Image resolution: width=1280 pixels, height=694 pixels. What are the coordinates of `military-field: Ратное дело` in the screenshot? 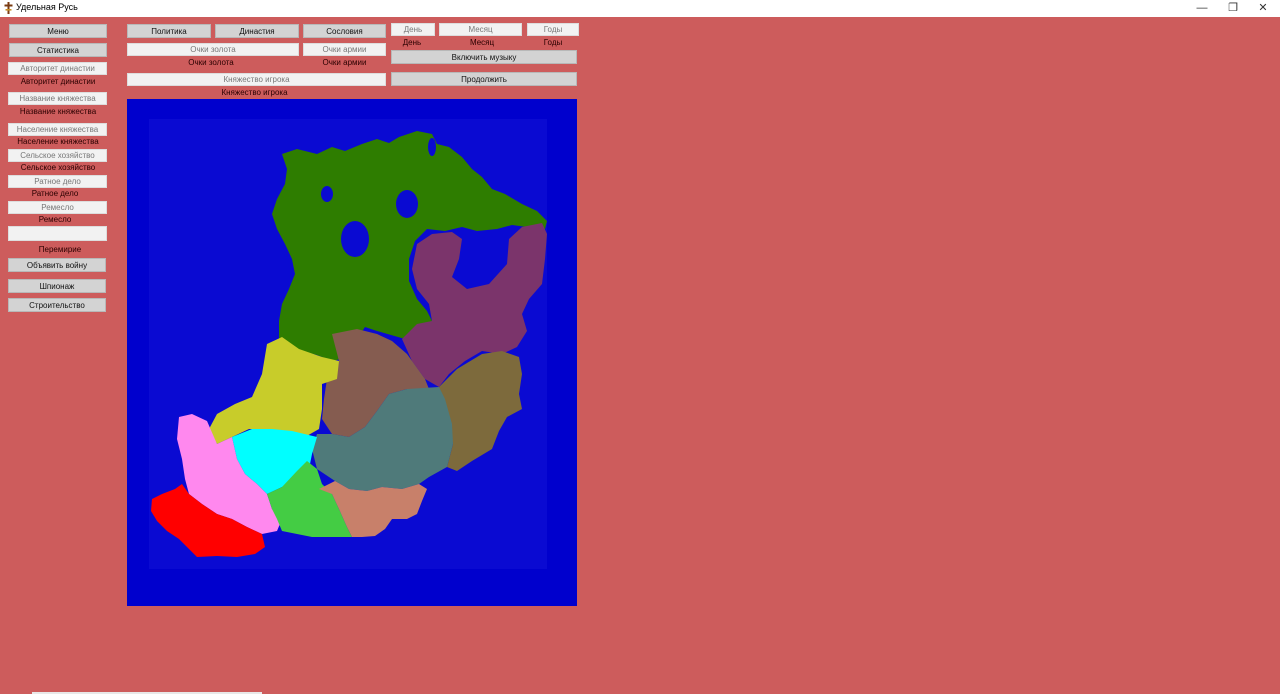 It's located at (57, 181).